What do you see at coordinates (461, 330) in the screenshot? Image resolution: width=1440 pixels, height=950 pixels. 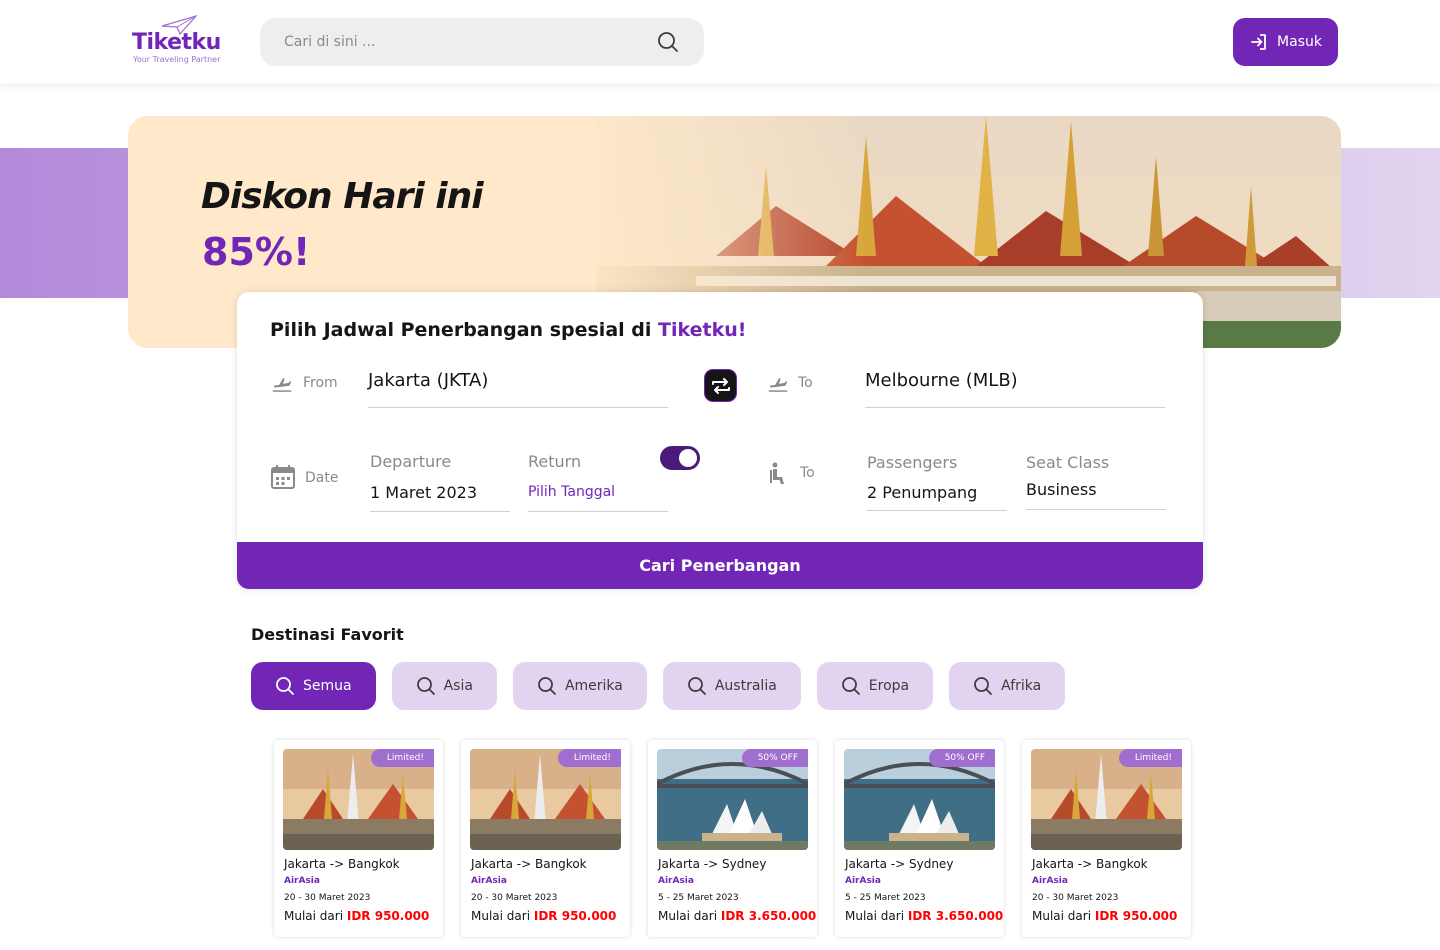 I see `form-title-prefix: Pilih Jadwal Penerbangan spesial di` at bounding box center [461, 330].